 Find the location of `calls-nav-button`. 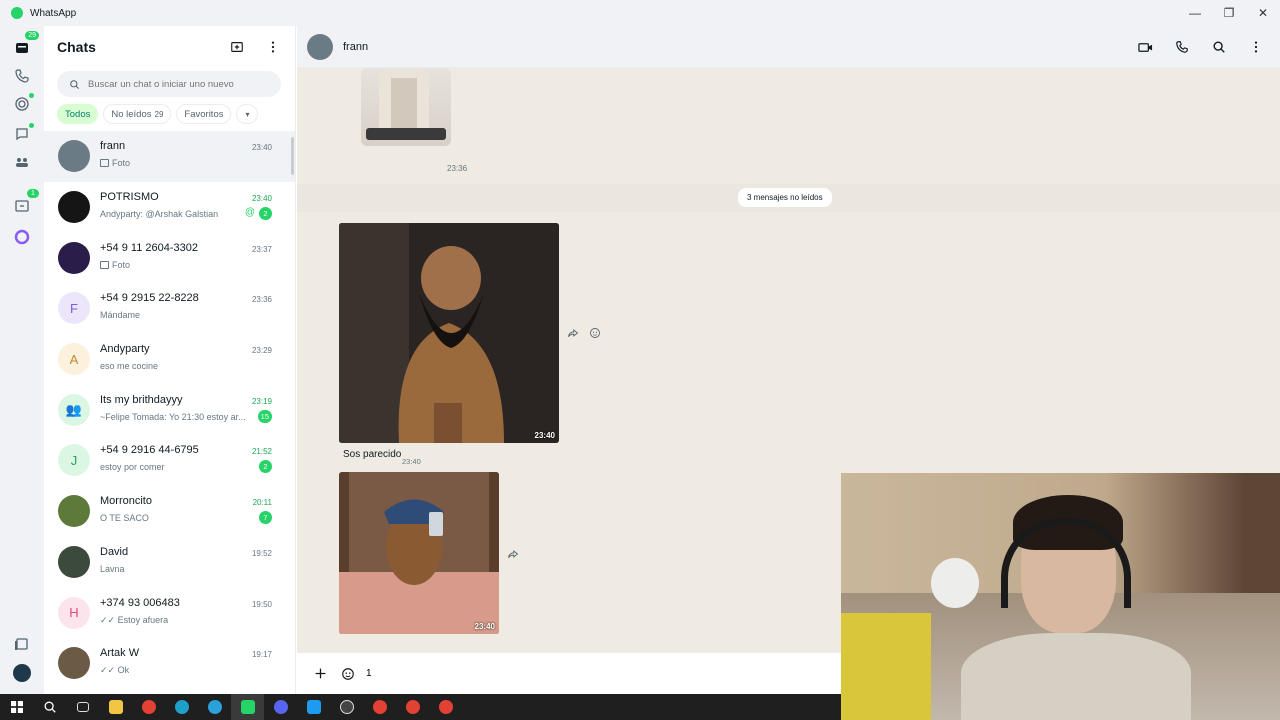

calls-nav-button is located at coordinates (22, 76).